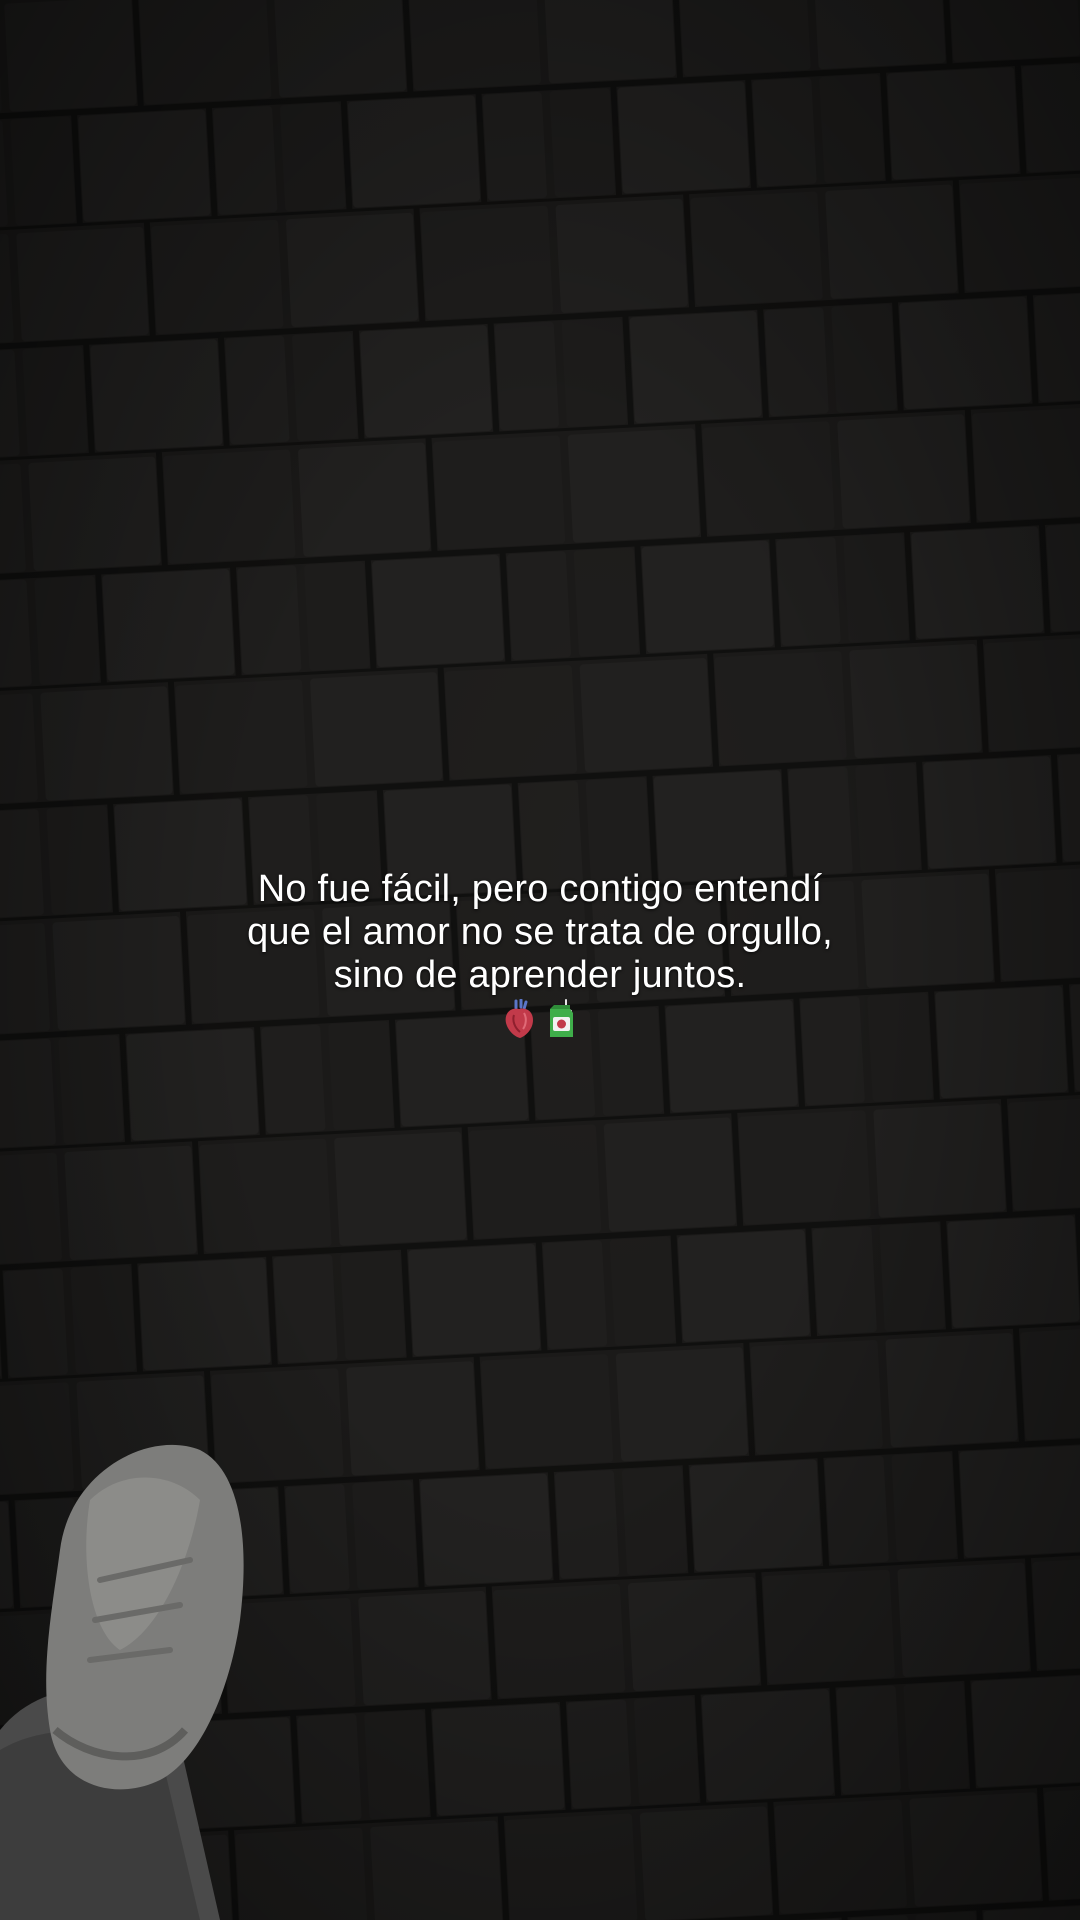 This screenshot has width=1080, height=1920. What do you see at coordinates (561, 1018) in the screenshot?
I see `juice-box-icon` at bounding box center [561, 1018].